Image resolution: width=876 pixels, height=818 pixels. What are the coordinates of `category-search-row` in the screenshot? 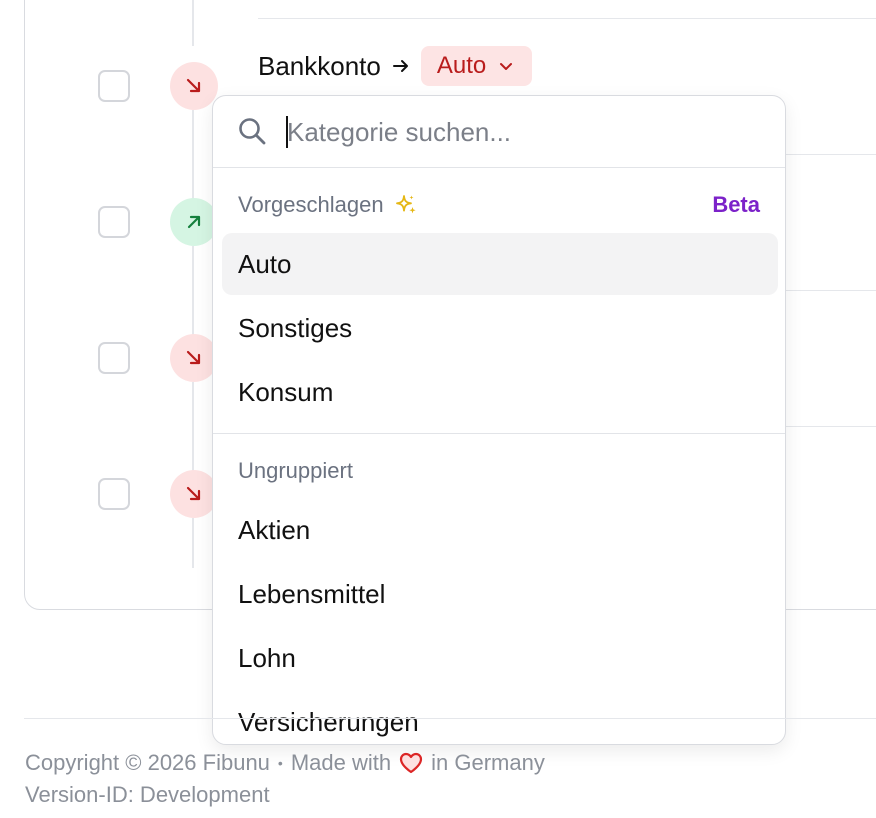 It's located at (499, 132).